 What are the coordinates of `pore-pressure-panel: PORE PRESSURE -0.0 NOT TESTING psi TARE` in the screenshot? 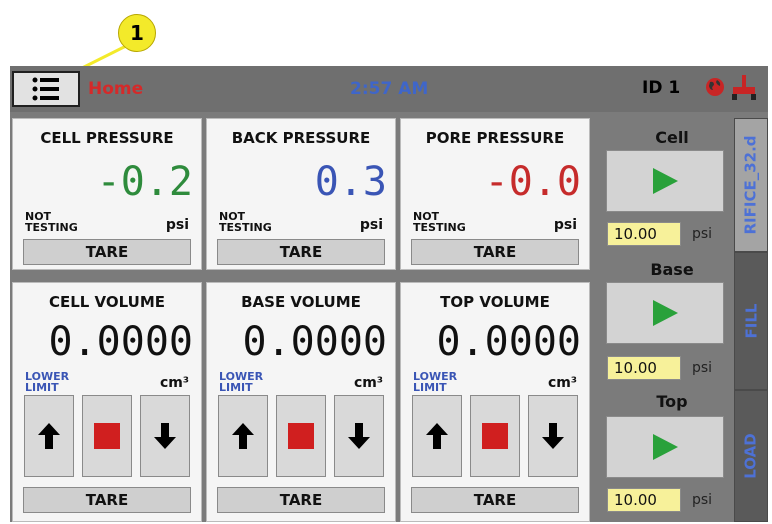 It's located at (495, 194).